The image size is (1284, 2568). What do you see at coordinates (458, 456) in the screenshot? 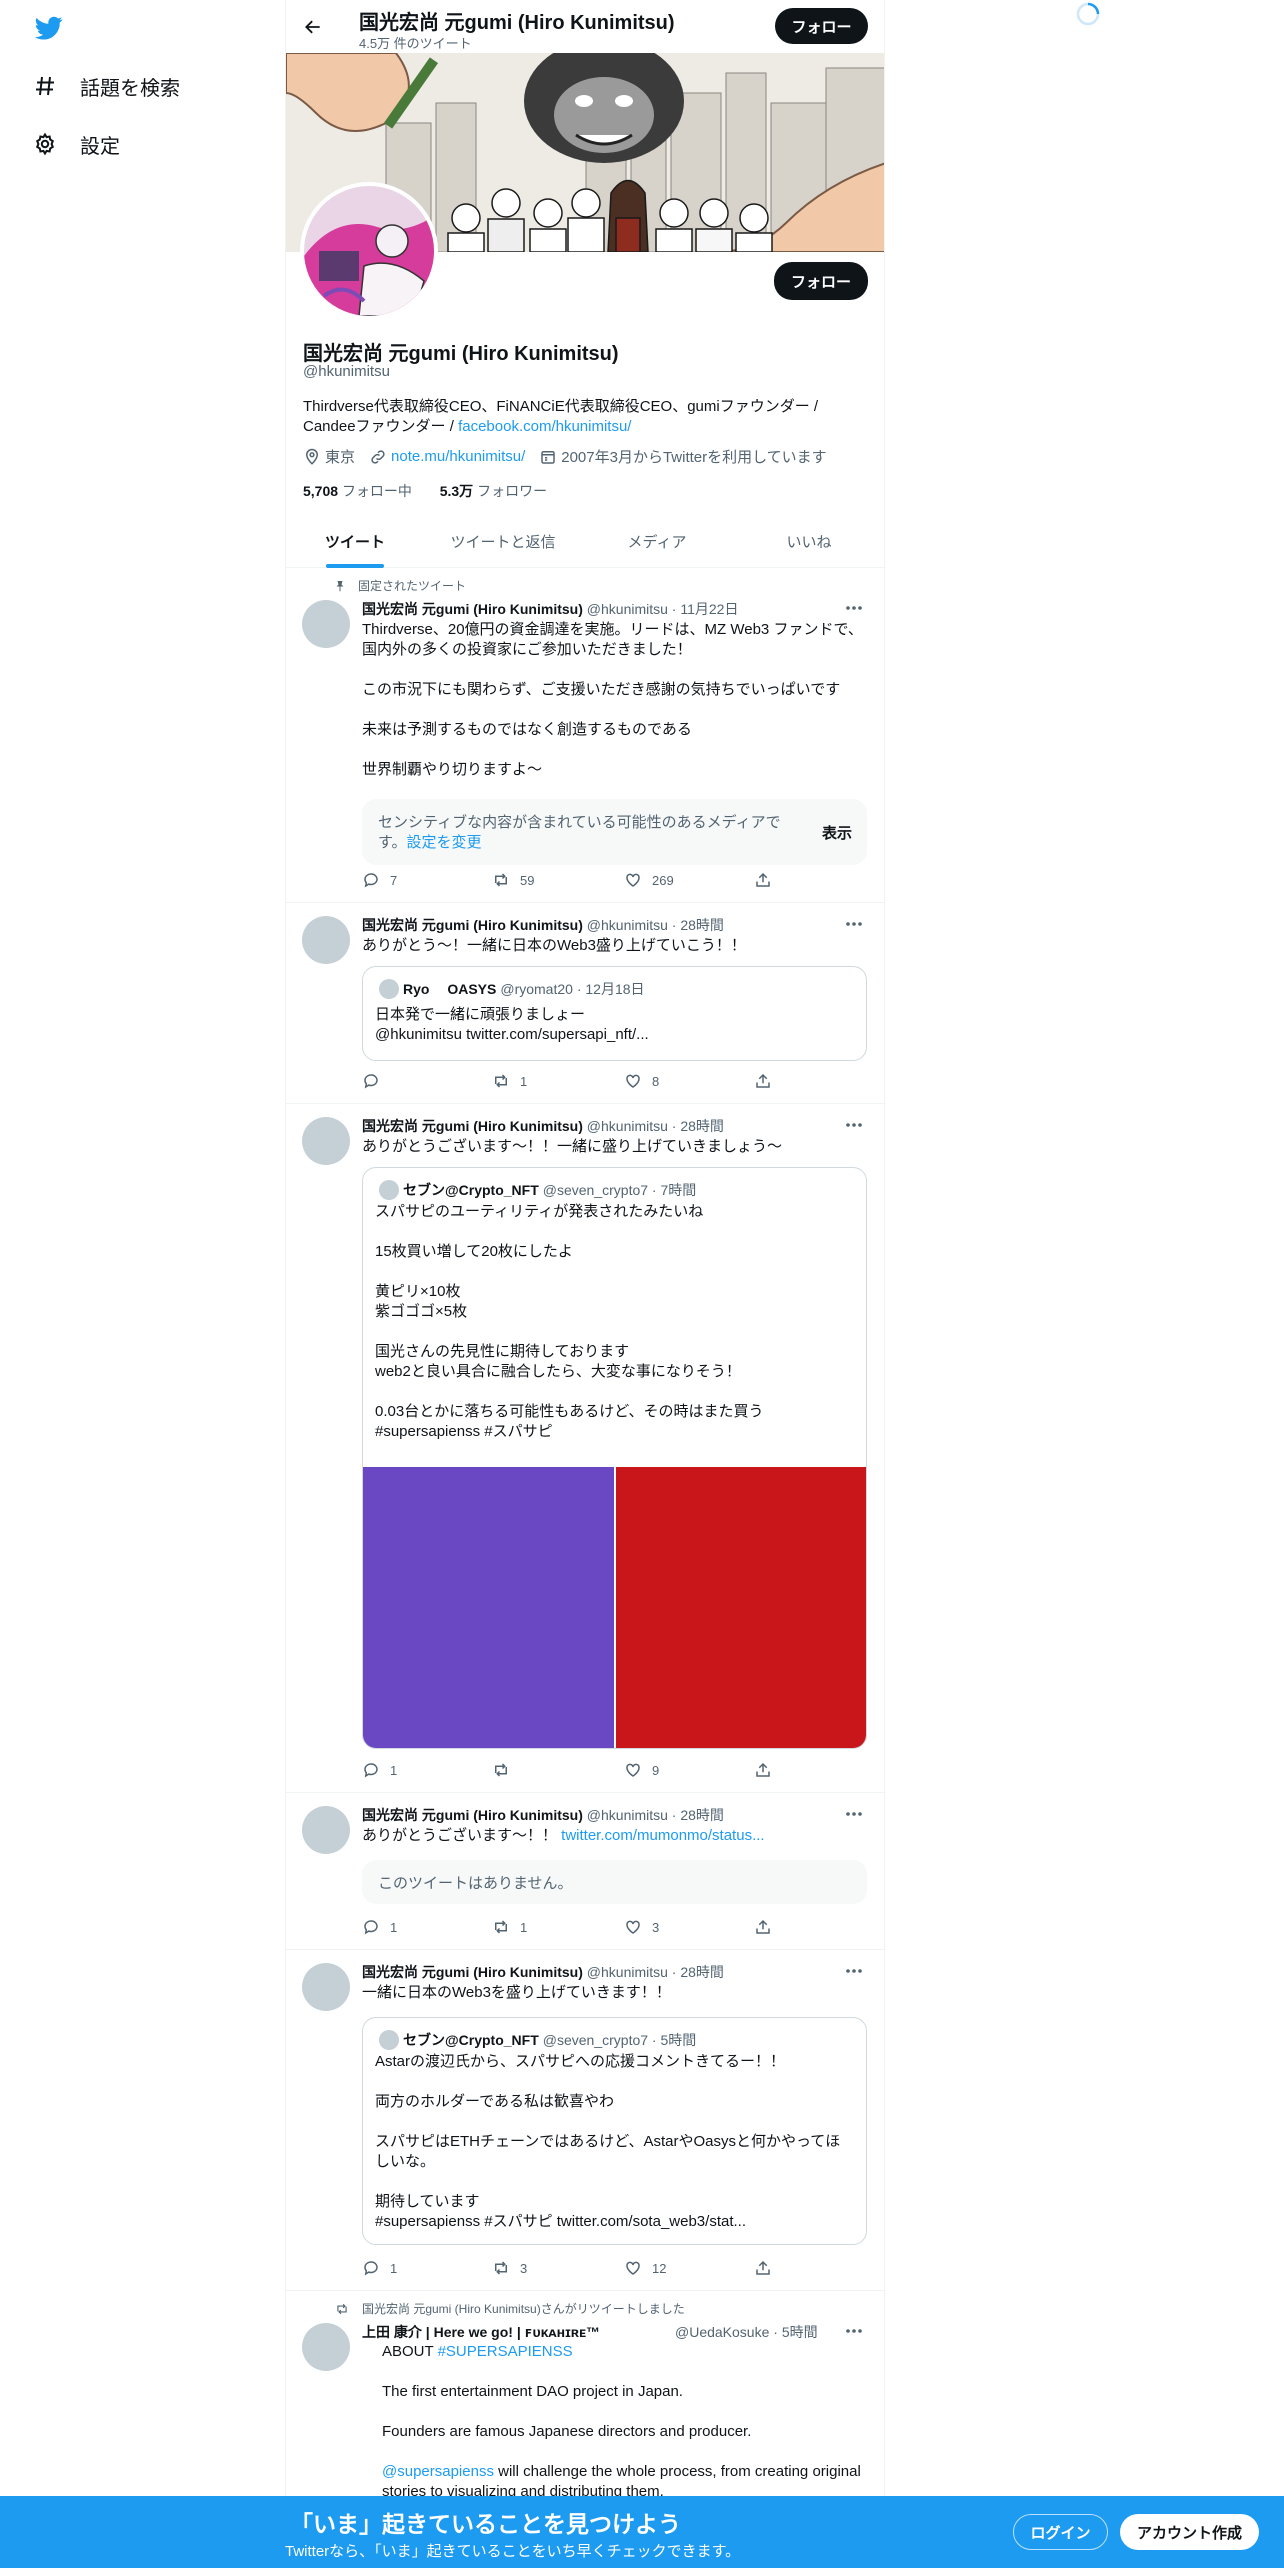
I see `website-link: note.mu/hkunimitsu/` at bounding box center [458, 456].